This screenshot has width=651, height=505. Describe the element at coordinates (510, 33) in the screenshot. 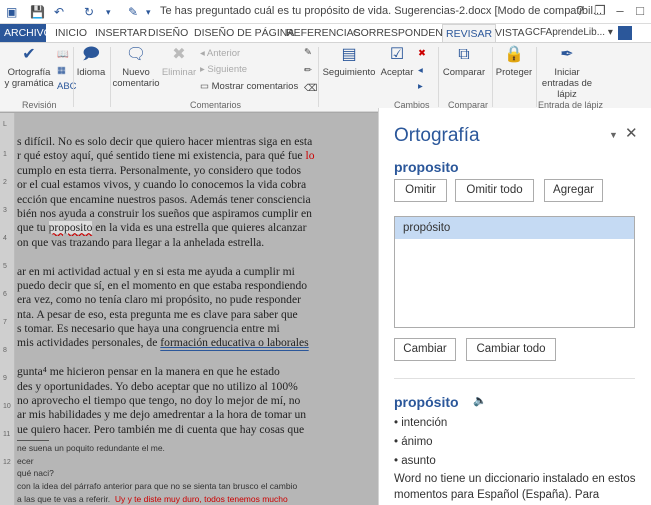

I see `tab-vista: VISTA` at that location.